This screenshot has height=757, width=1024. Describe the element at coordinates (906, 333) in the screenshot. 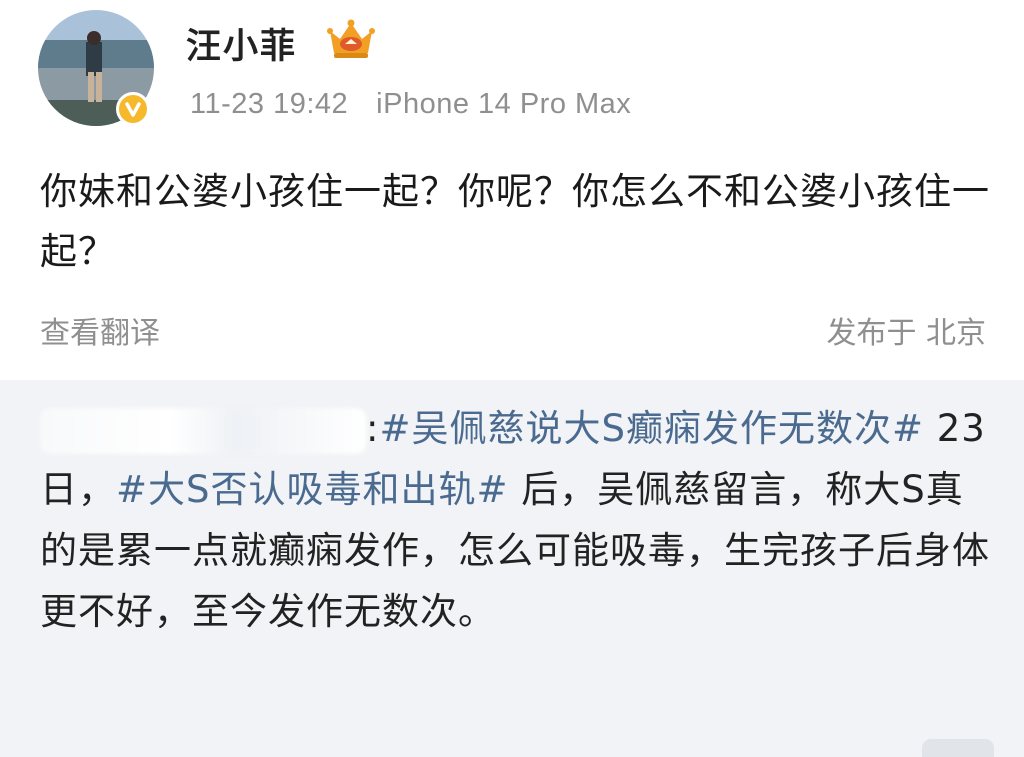

I see `post-location: 发布于 北京` at that location.